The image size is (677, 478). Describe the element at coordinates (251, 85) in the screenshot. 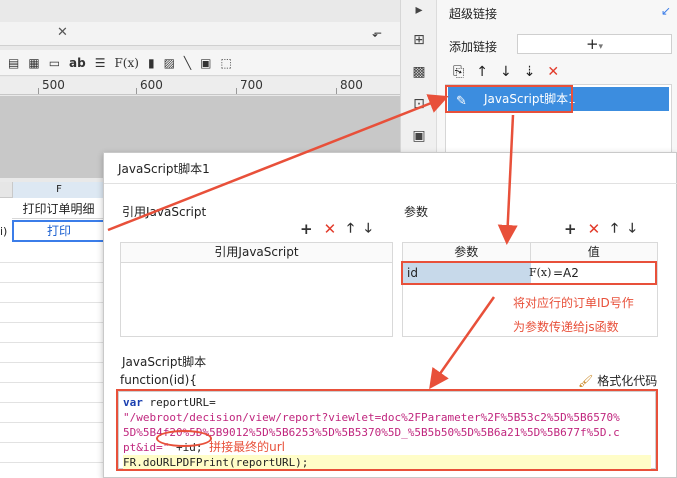

I see `ruler-label: 700` at that location.